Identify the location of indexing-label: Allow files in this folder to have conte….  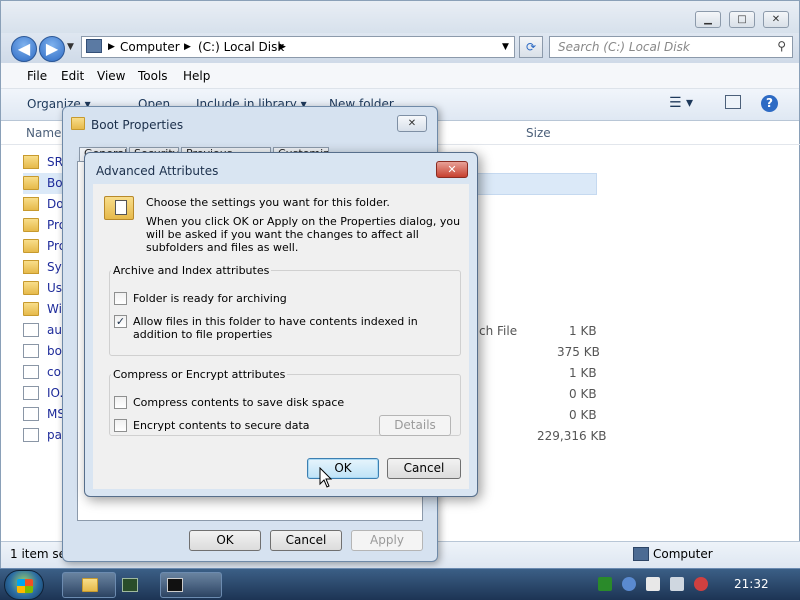
(275, 328).